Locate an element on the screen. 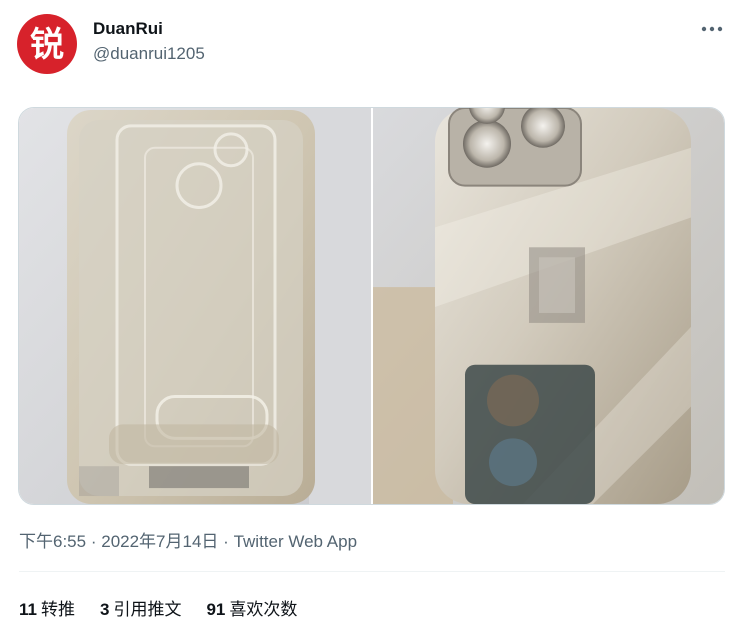 The image size is (743, 620). tweet-timestamp: 下午6:55 · 2022年7月14日 · Twitter Web App is located at coordinates (188, 539).